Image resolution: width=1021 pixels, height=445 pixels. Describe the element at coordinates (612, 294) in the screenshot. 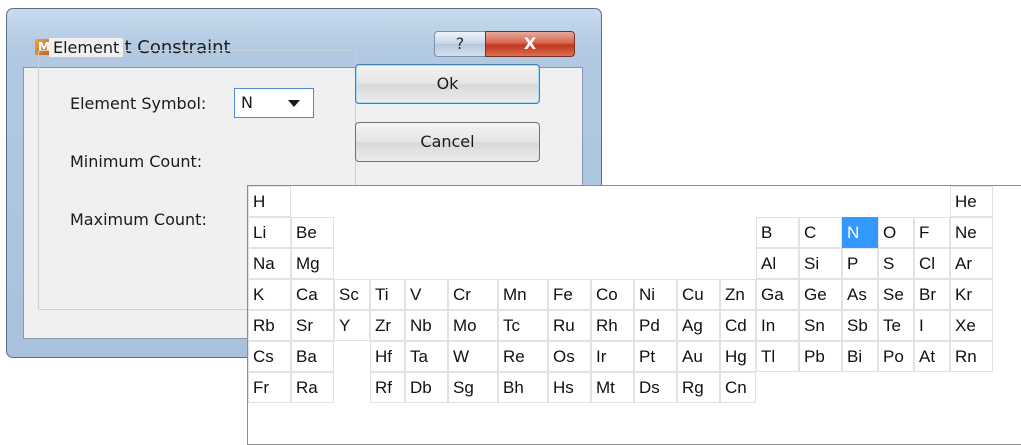

I see `element-cell-co: Co` at that location.